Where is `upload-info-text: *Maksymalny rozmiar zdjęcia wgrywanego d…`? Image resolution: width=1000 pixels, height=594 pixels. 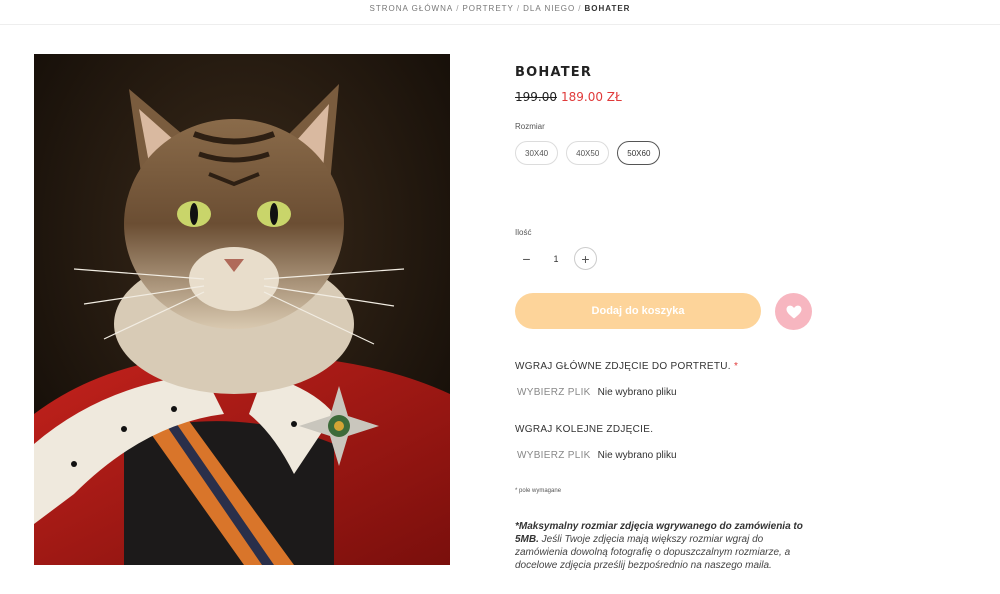
upload-info-text: *Maksymalny rozmiar zdjęcia wgrywanego d… is located at coordinates (662, 546).